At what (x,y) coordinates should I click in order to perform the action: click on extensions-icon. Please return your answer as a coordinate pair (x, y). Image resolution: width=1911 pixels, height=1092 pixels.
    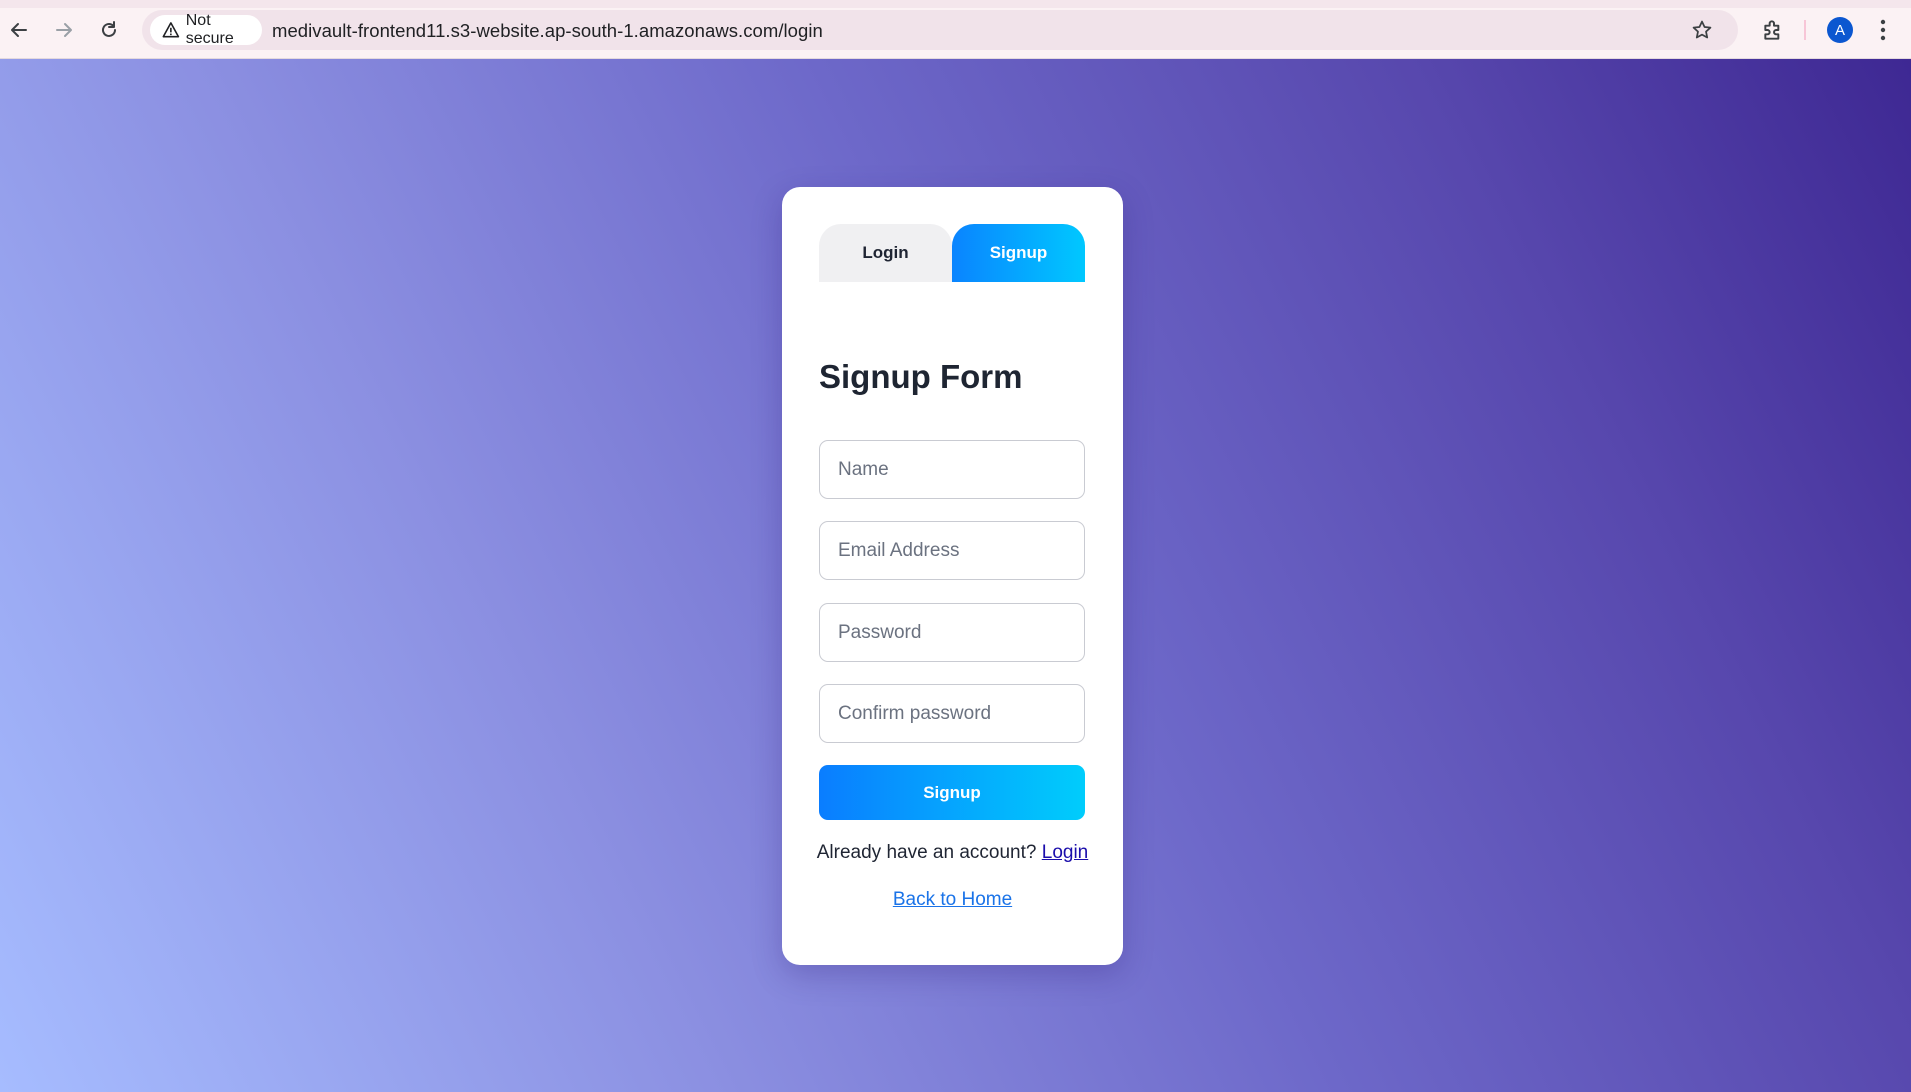
    Looking at the image, I should click on (1774, 30).